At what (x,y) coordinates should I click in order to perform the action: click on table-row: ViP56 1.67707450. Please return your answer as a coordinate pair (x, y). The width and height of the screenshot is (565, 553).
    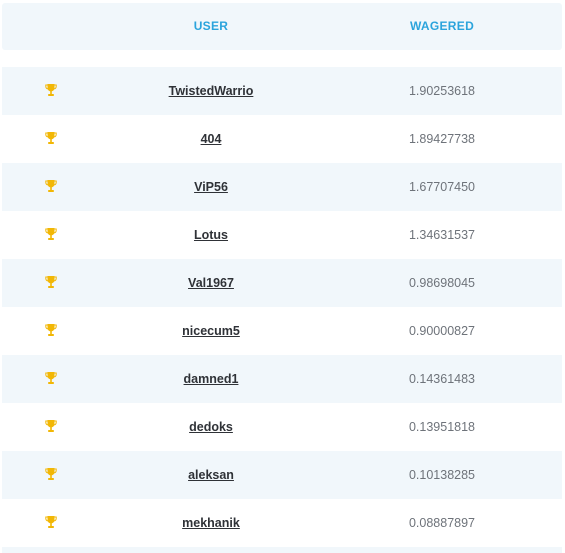
    Looking at the image, I should click on (282, 187).